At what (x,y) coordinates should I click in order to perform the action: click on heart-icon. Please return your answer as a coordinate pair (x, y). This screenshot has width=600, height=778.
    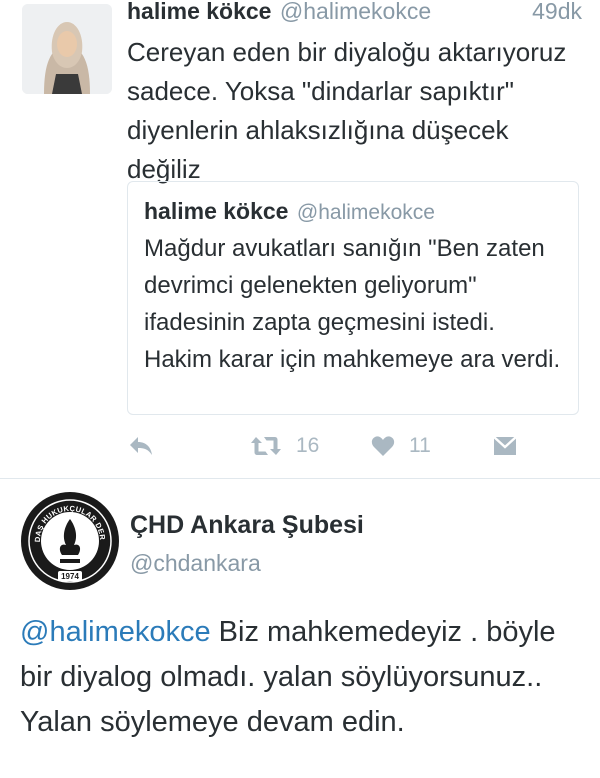
    Looking at the image, I should click on (383, 446).